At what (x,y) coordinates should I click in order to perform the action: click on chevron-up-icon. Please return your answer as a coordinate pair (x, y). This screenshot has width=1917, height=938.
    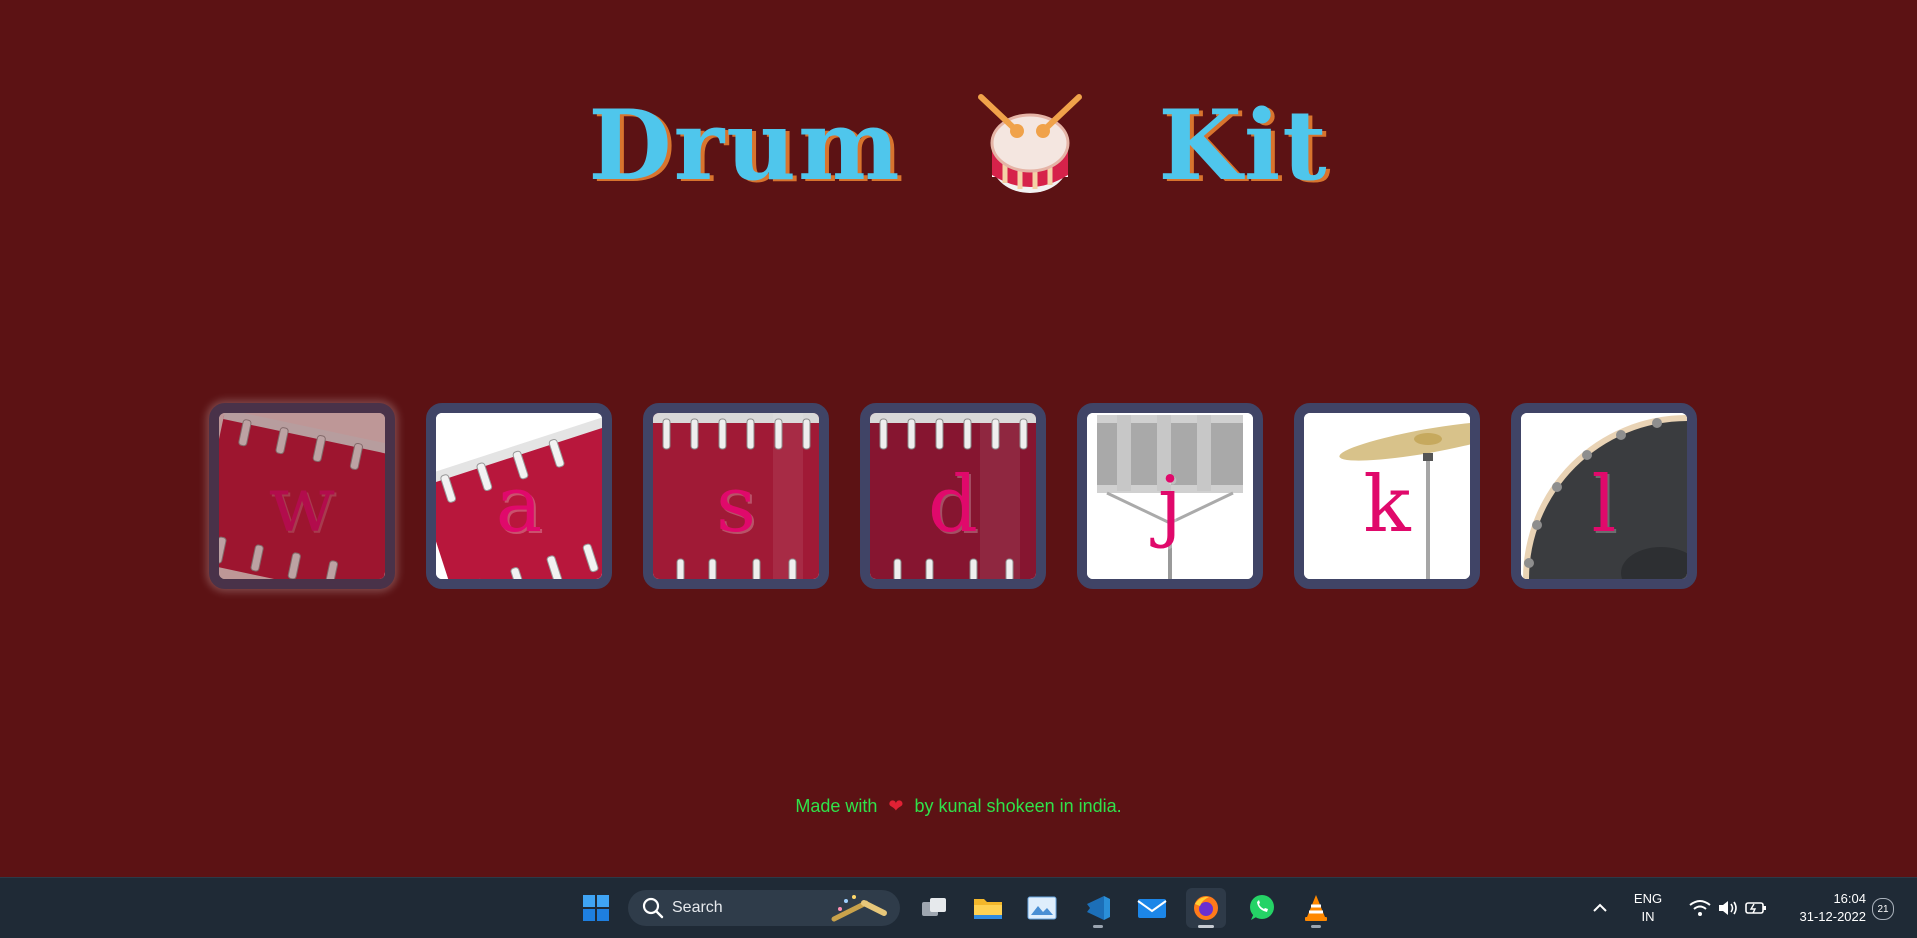
    Looking at the image, I should click on (1600, 908).